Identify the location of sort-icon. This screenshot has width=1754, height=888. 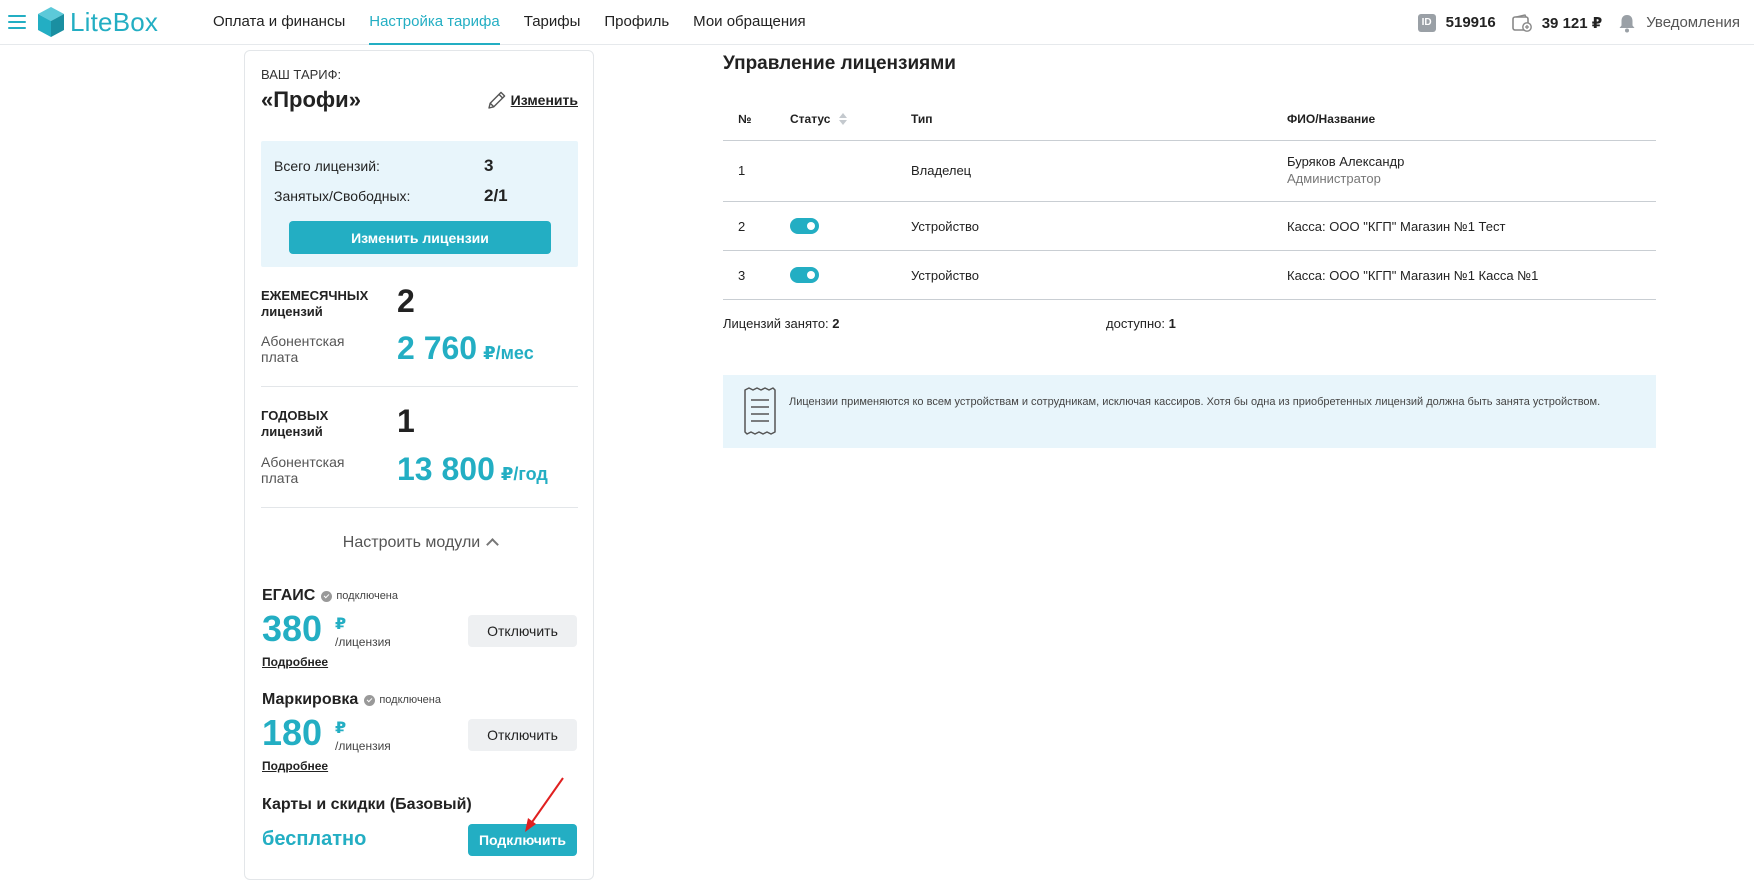
(843, 119).